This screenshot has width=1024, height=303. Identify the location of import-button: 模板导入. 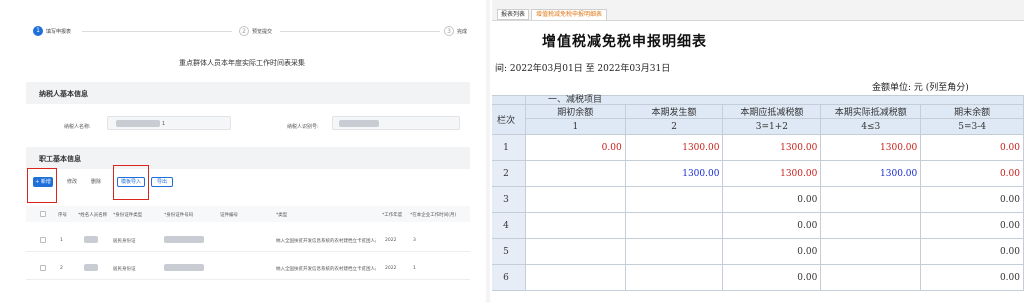
(131, 182).